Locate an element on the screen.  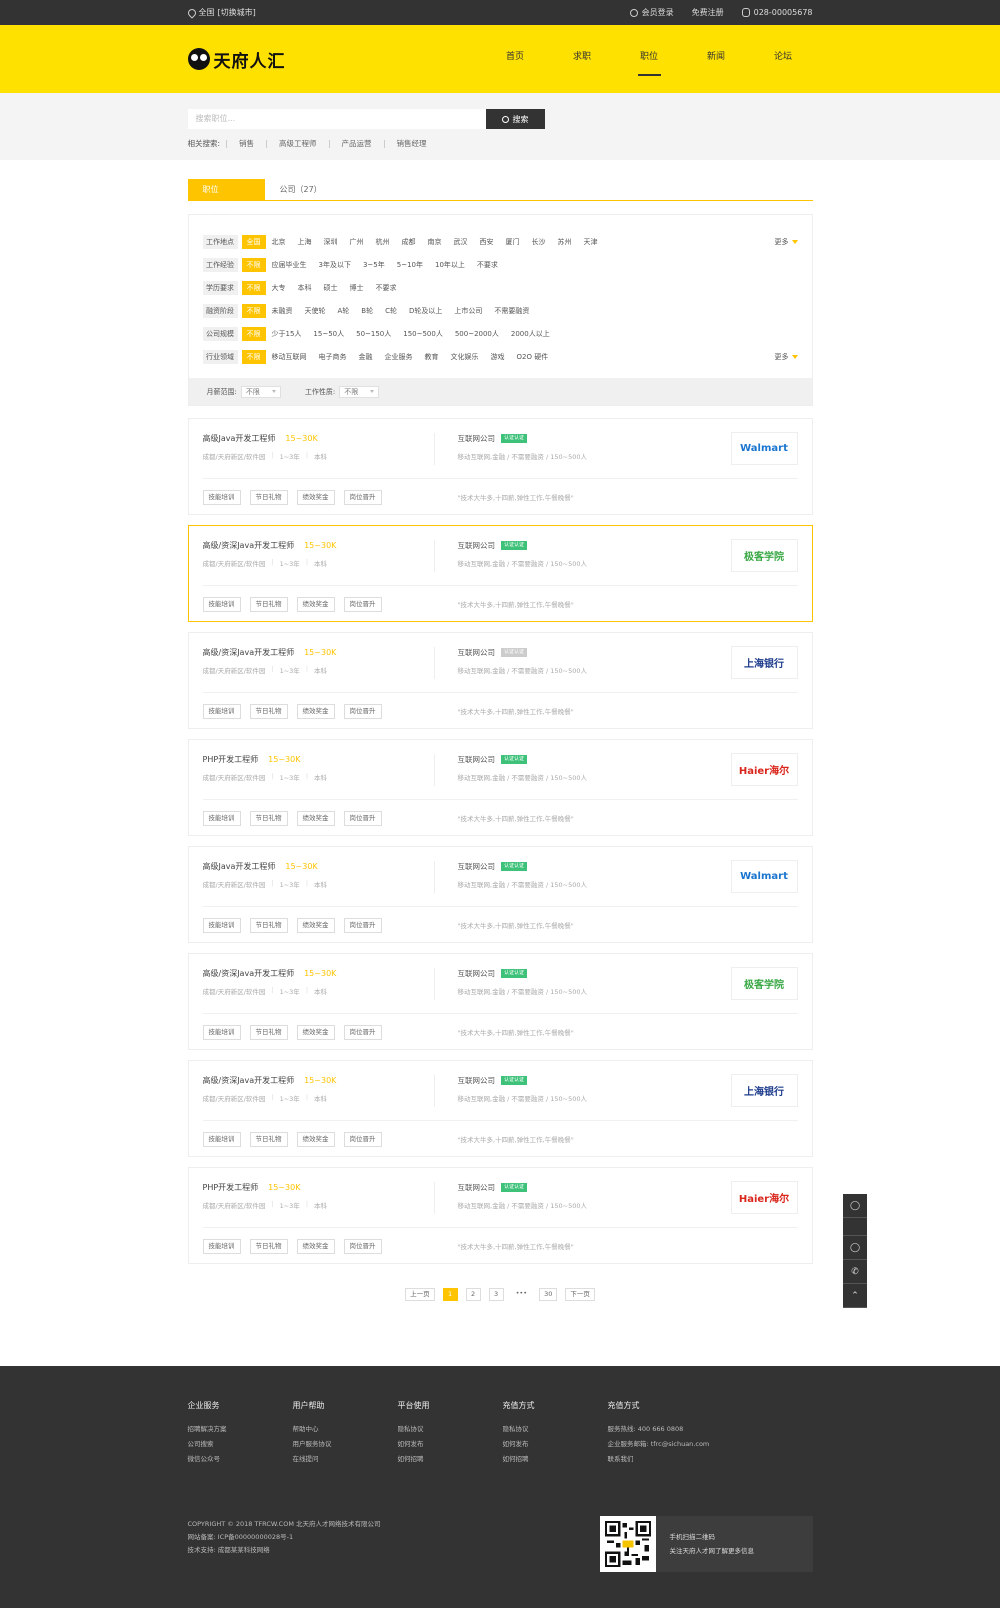
related-search-link: 销售 is located at coordinates (246, 143).